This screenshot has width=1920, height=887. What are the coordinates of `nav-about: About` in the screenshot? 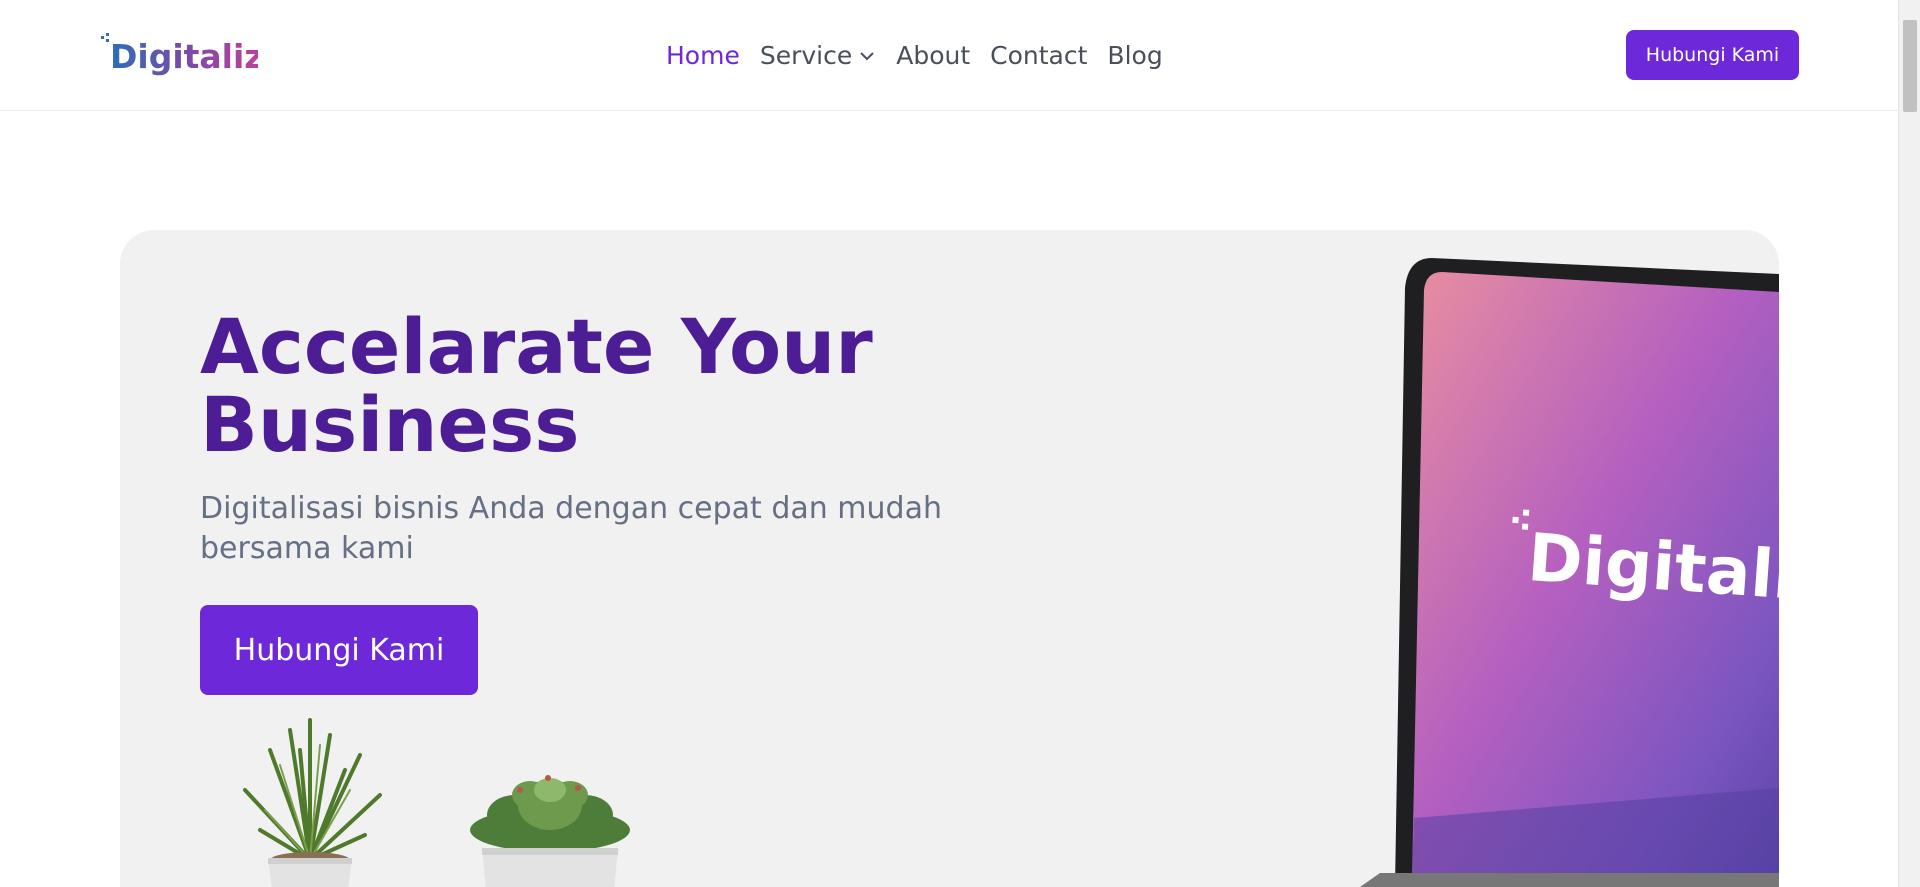 It's located at (933, 56).